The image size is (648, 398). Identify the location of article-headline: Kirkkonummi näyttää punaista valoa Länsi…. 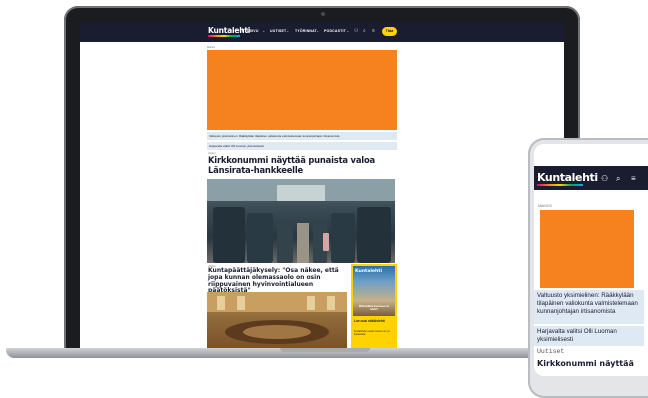
(302, 165).